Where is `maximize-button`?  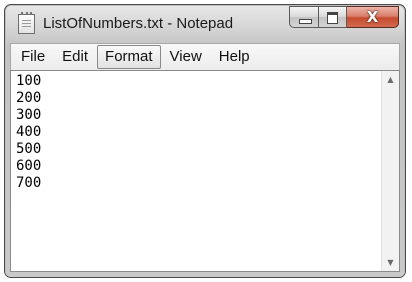 maximize-button is located at coordinates (333, 17).